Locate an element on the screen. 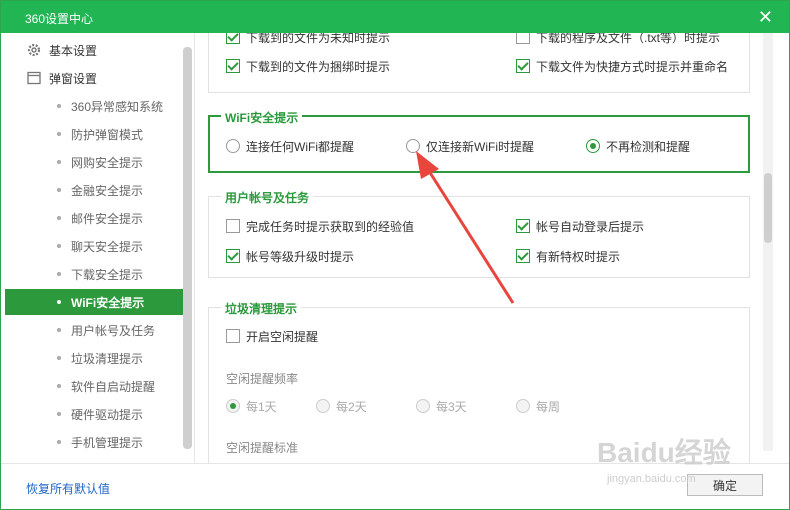 The image size is (790, 510). freq-option-2day: 每2天 is located at coordinates (341, 406).